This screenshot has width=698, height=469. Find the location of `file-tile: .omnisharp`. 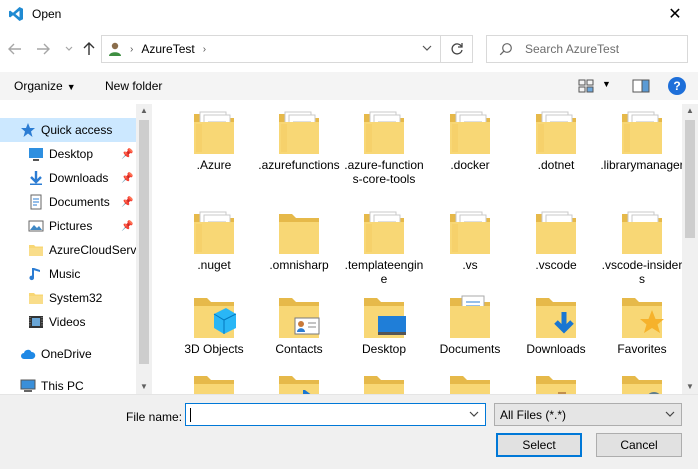

file-tile: .omnisharp is located at coordinates (299, 245).